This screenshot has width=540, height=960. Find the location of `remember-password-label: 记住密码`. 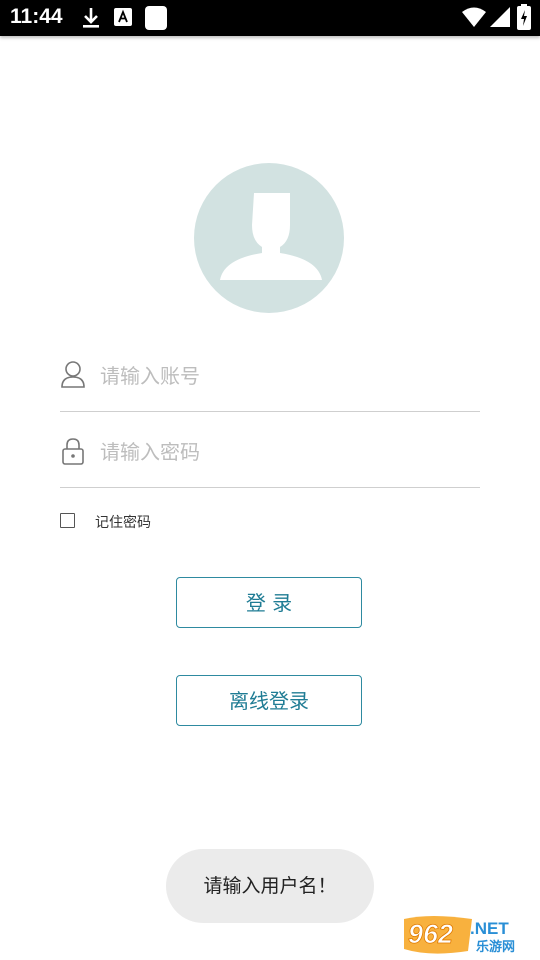

remember-password-label: 记住密码 is located at coordinates (123, 523).